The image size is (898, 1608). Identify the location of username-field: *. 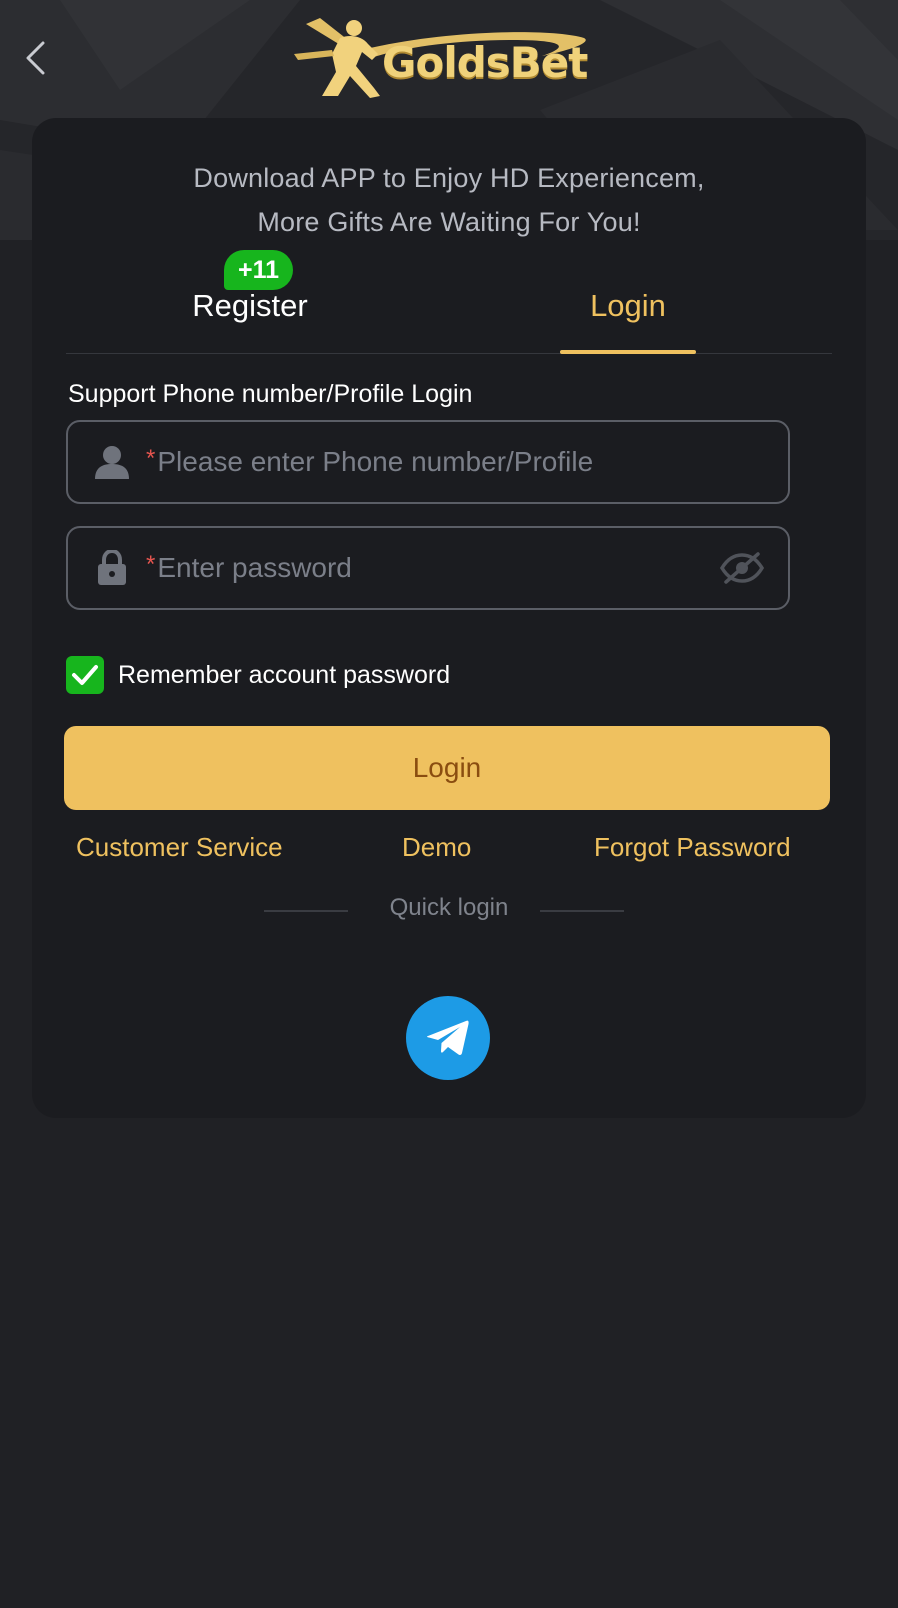
(428, 462).